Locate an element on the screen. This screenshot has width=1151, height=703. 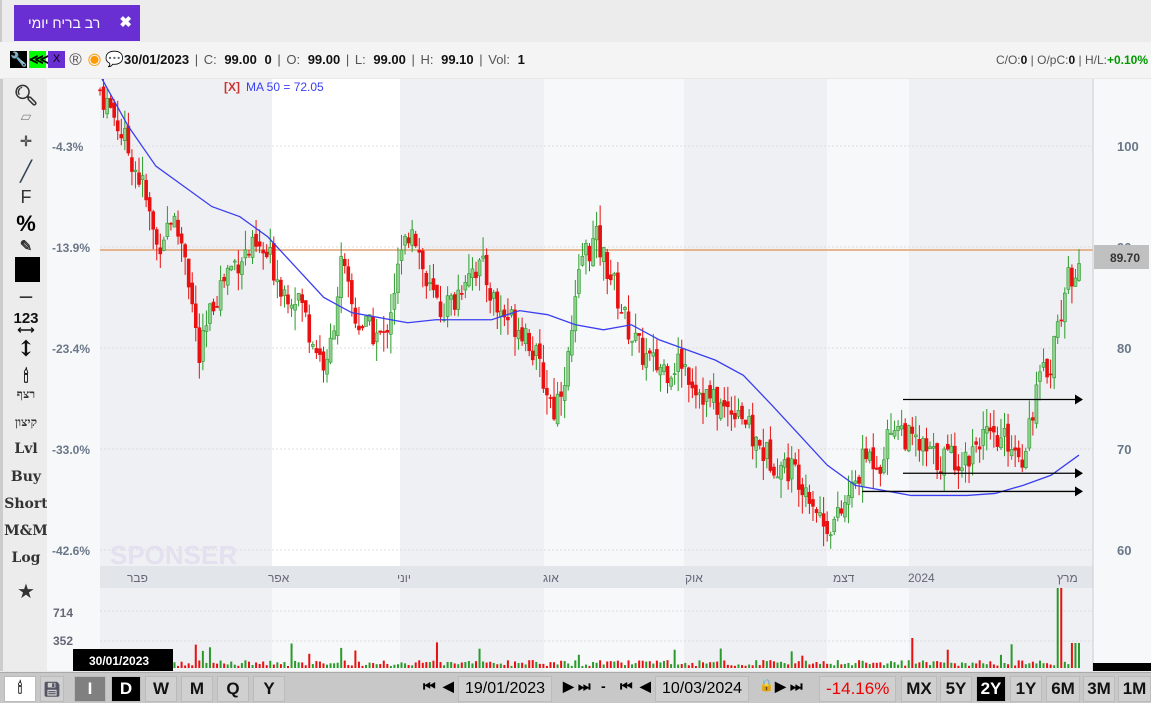
star-icon: ★ is located at coordinates (26, 591).